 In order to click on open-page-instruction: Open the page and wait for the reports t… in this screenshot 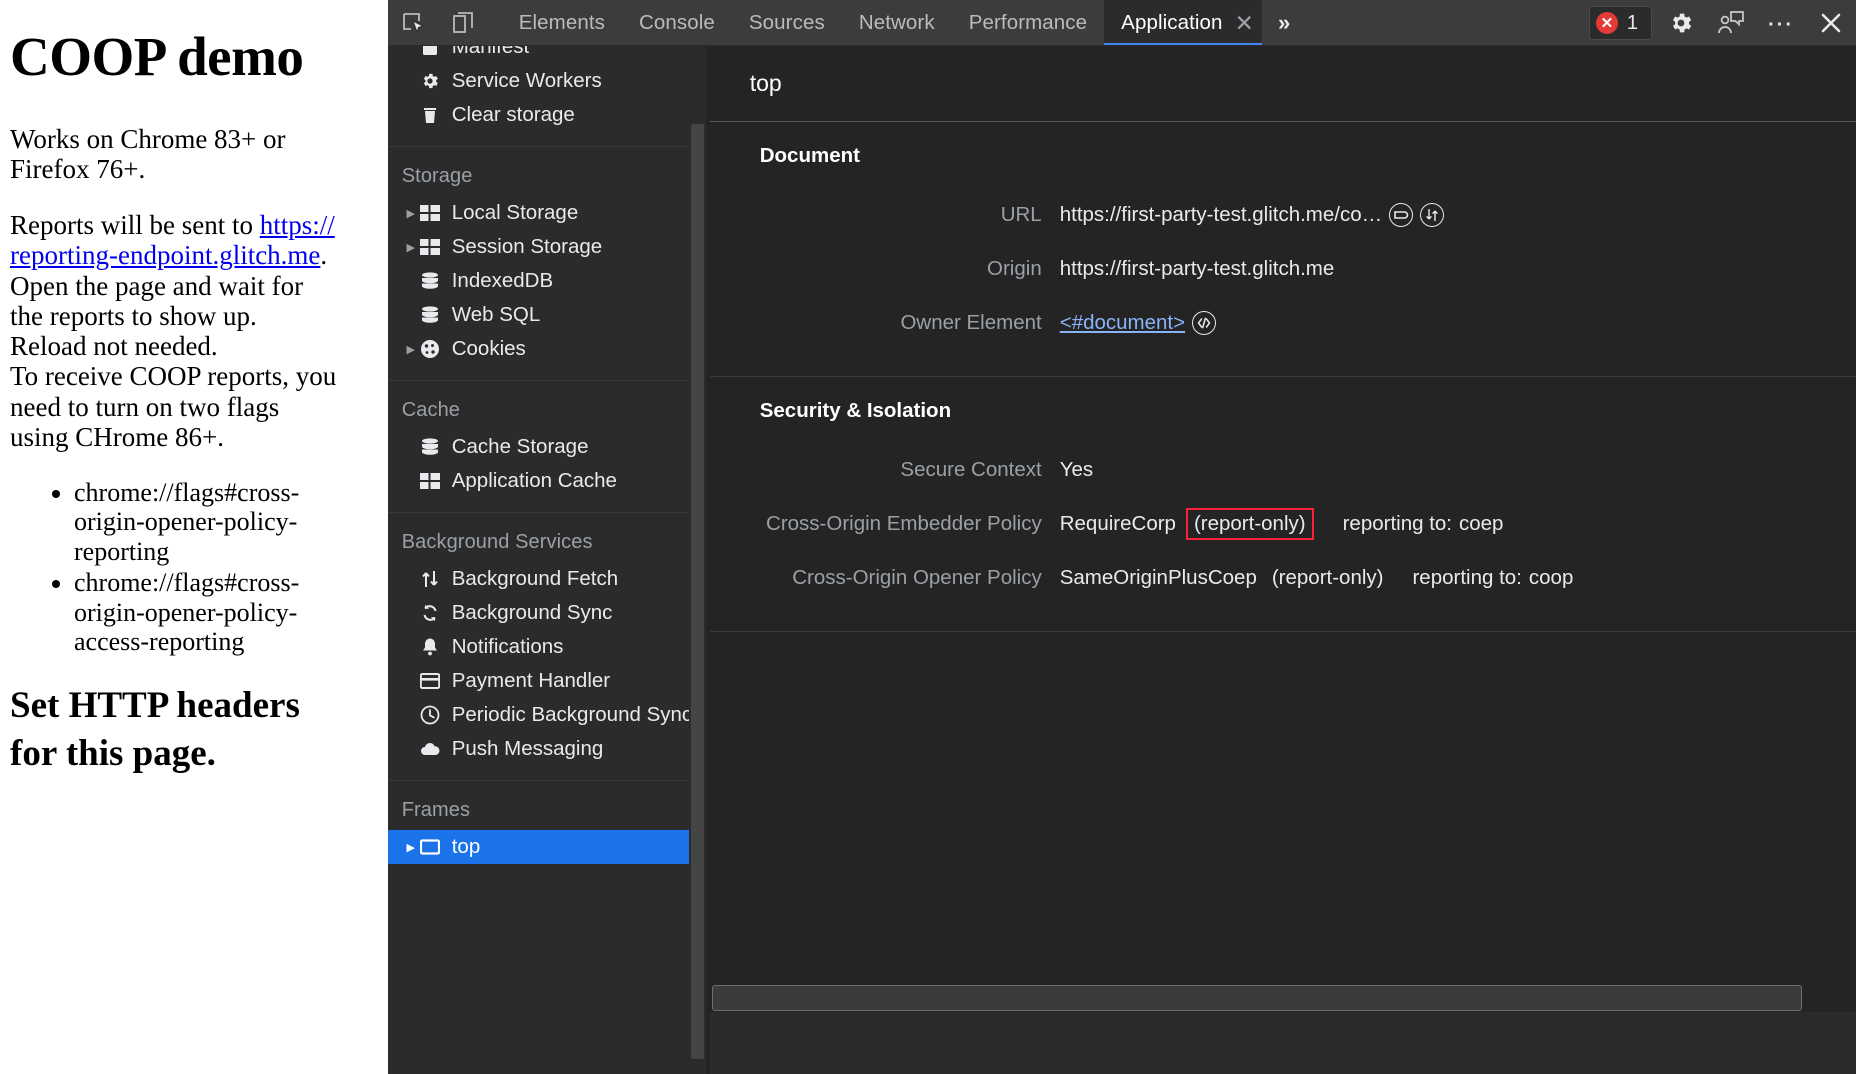, I will do `click(157, 300)`.